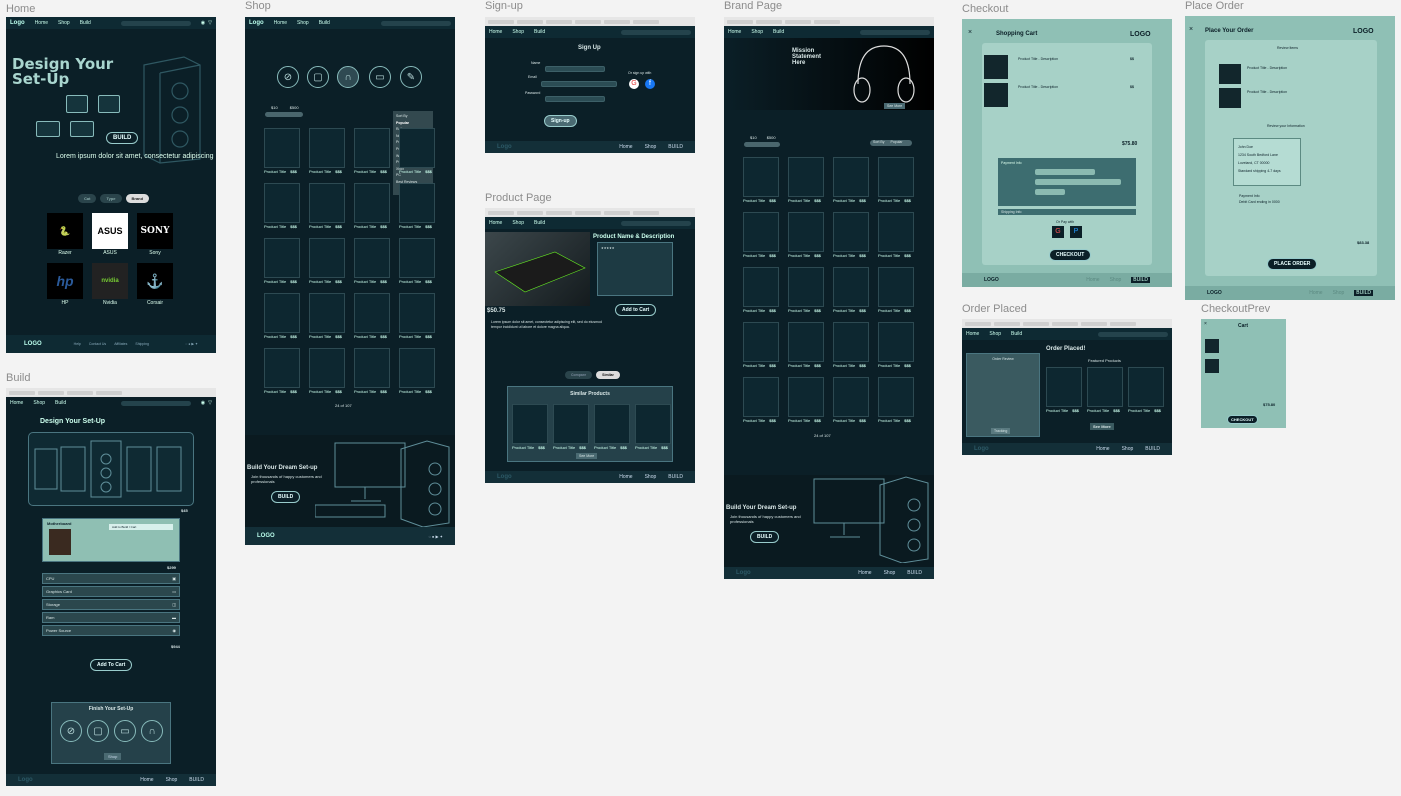  Describe the element at coordinates (765, 537) in the screenshot. I see `cta-build-button: BUILD` at that location.